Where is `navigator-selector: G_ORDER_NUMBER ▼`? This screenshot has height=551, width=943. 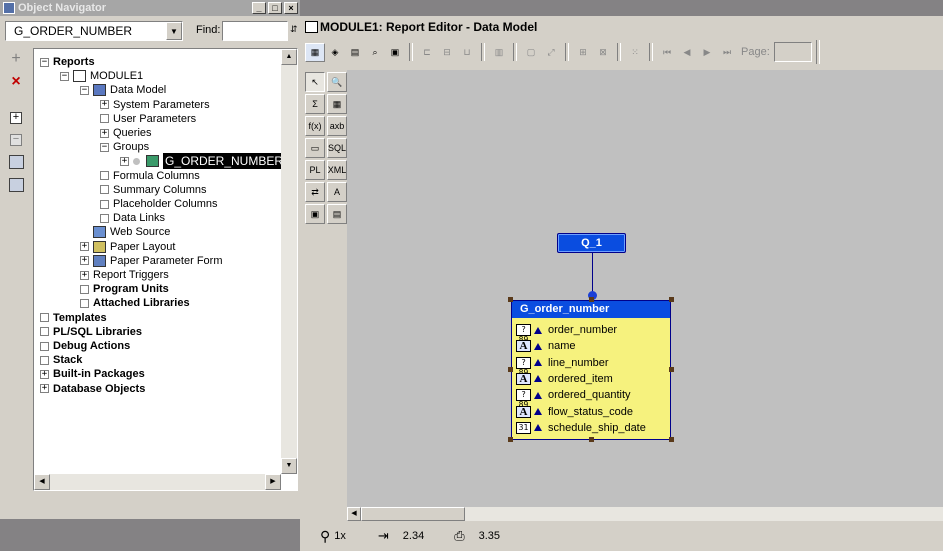 navigator-selector: G_ORDER_NUMBER ▼ is located at coordinates (94, 31).